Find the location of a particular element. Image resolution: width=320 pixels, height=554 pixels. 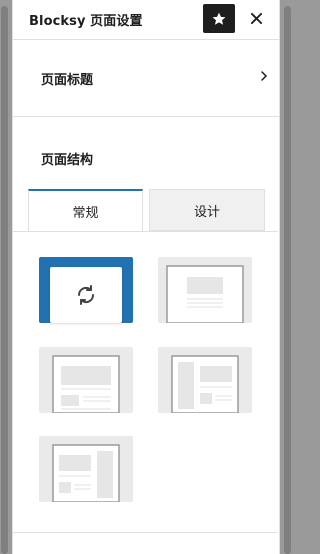

layout-option-full-width is located at coordinates (205, 290).